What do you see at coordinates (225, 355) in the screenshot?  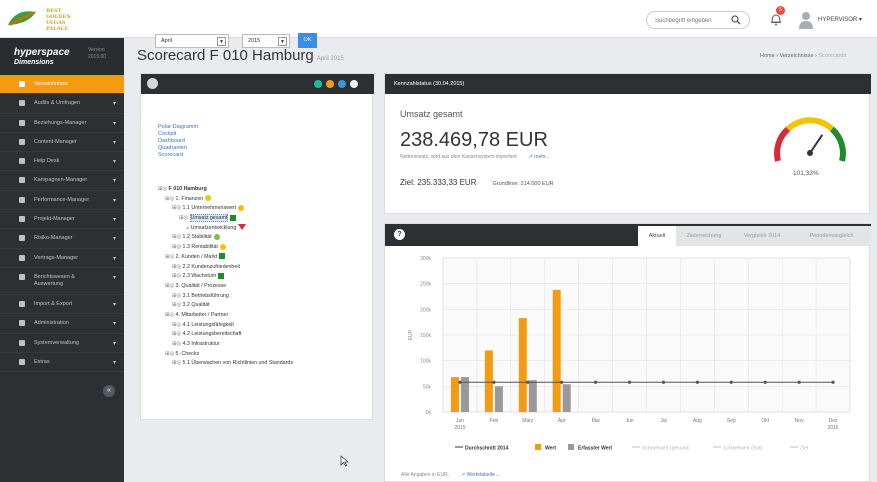 I see `tree-node: ⊞◎ 5. Checks` at bounding box center [225, 355].